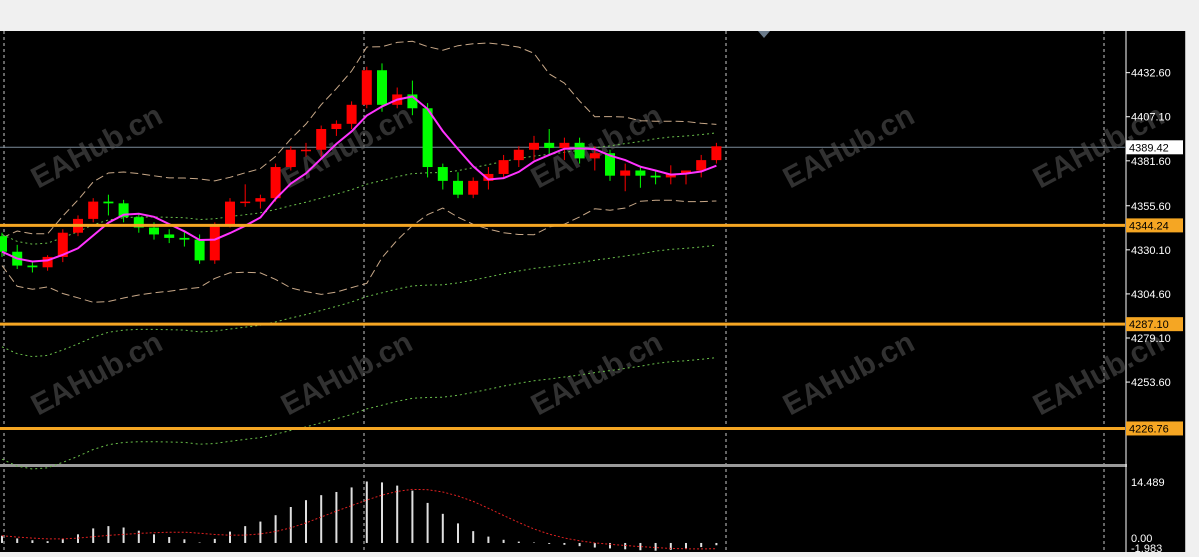 Image resolution: width=1199 pixels, height=557 pixels. I want to click on oscillator-min-label: -1.983, so click(1146, 547).